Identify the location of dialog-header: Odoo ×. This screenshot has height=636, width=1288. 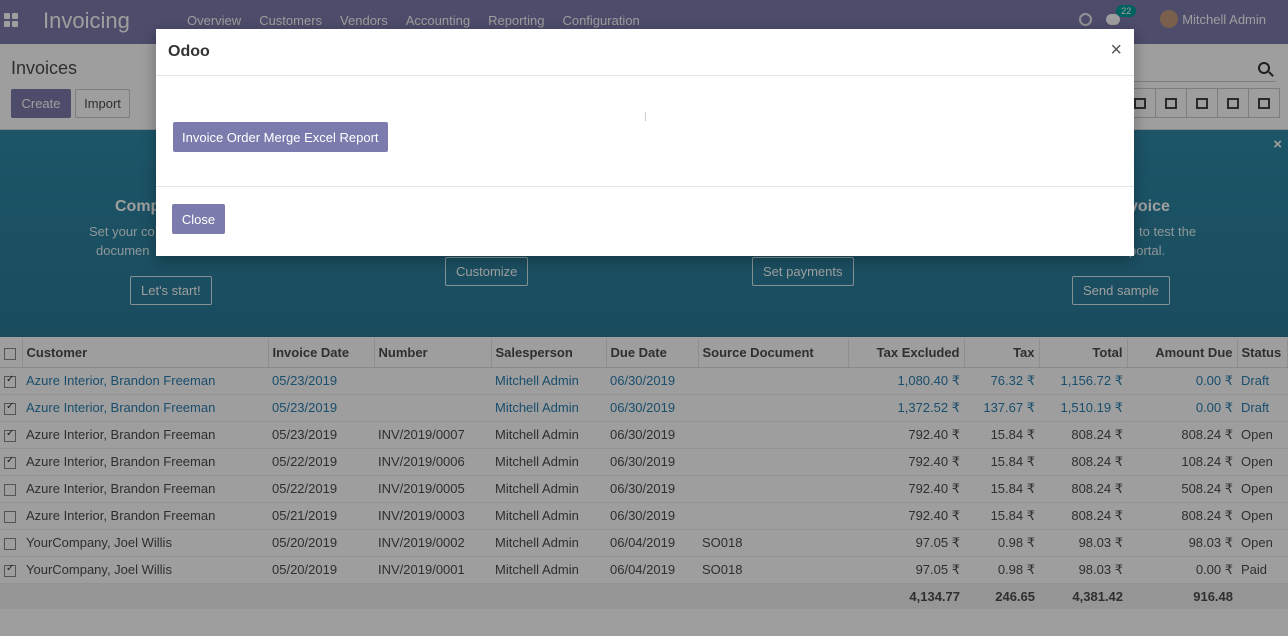
(645, 52).